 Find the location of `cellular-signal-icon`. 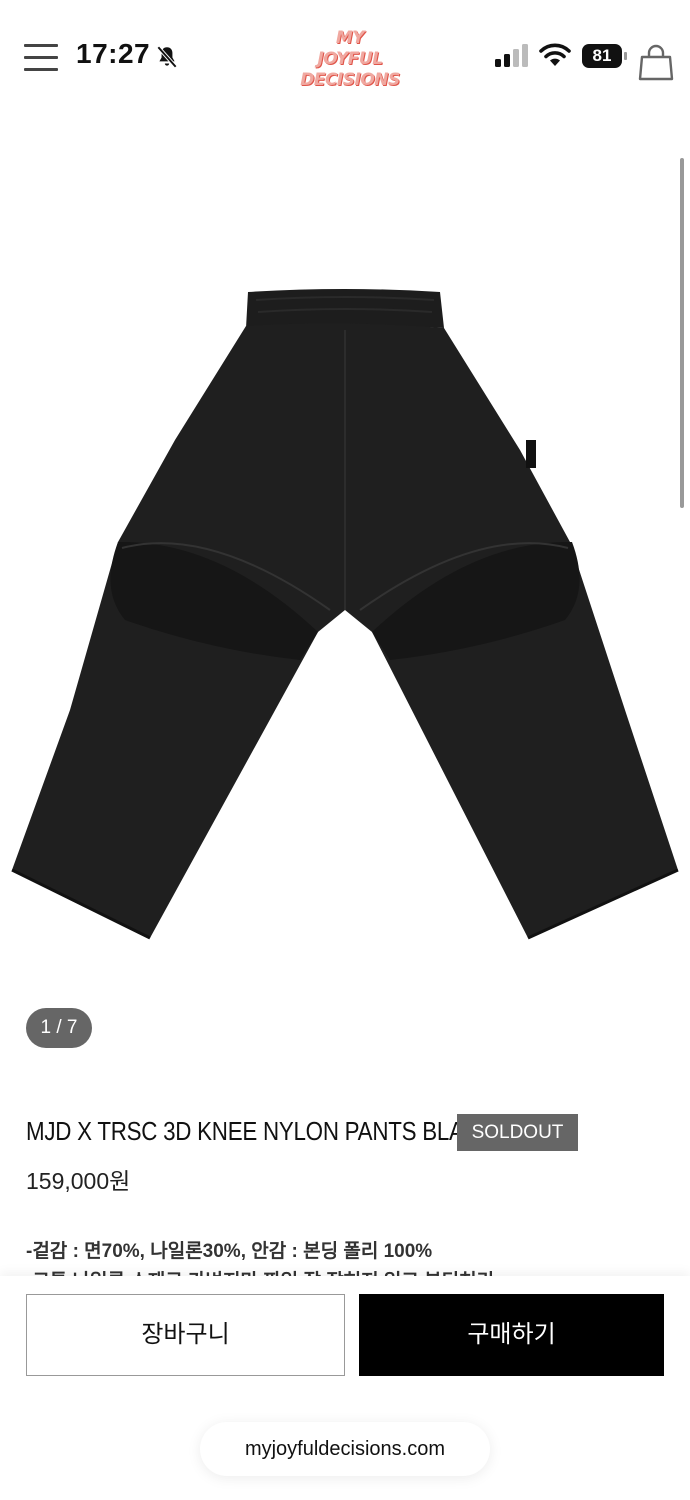

cellular-signal-icon is located at coordinates (511, 55).